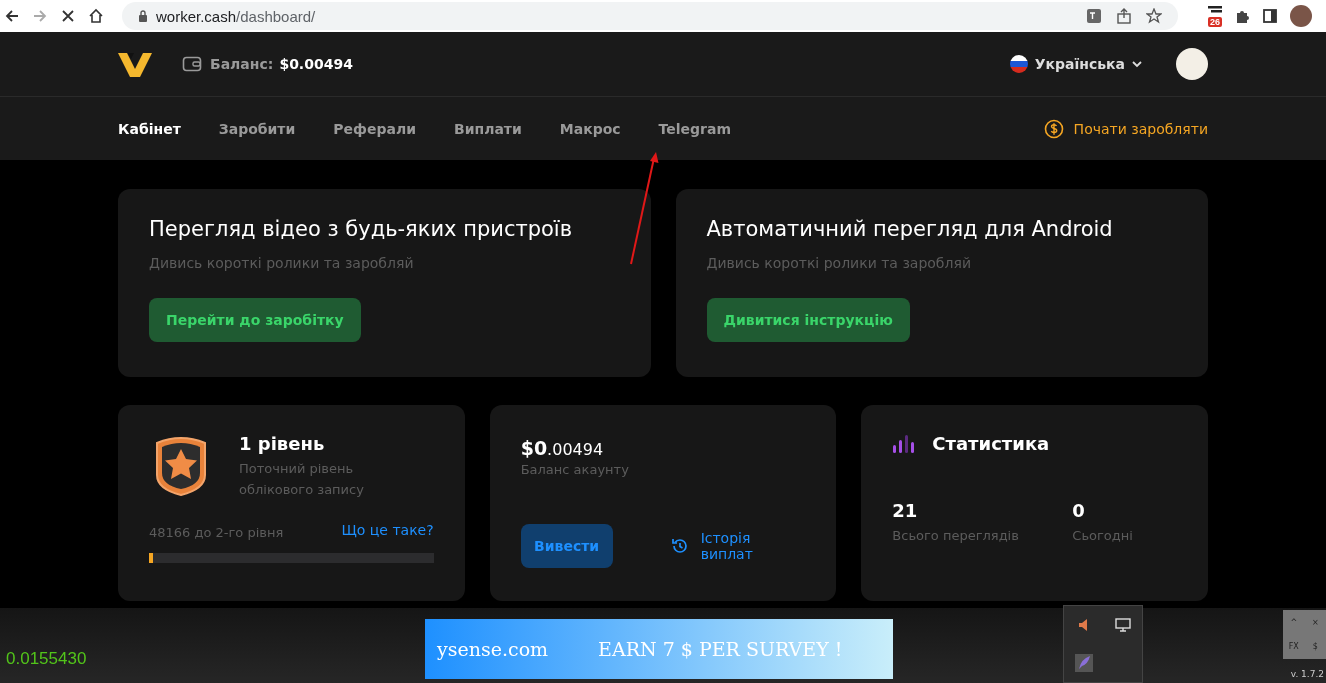 Image resolution: width=1326 pixels, height=683 pixels. I want to click on language-selector: Українська, so click(1075, 64).